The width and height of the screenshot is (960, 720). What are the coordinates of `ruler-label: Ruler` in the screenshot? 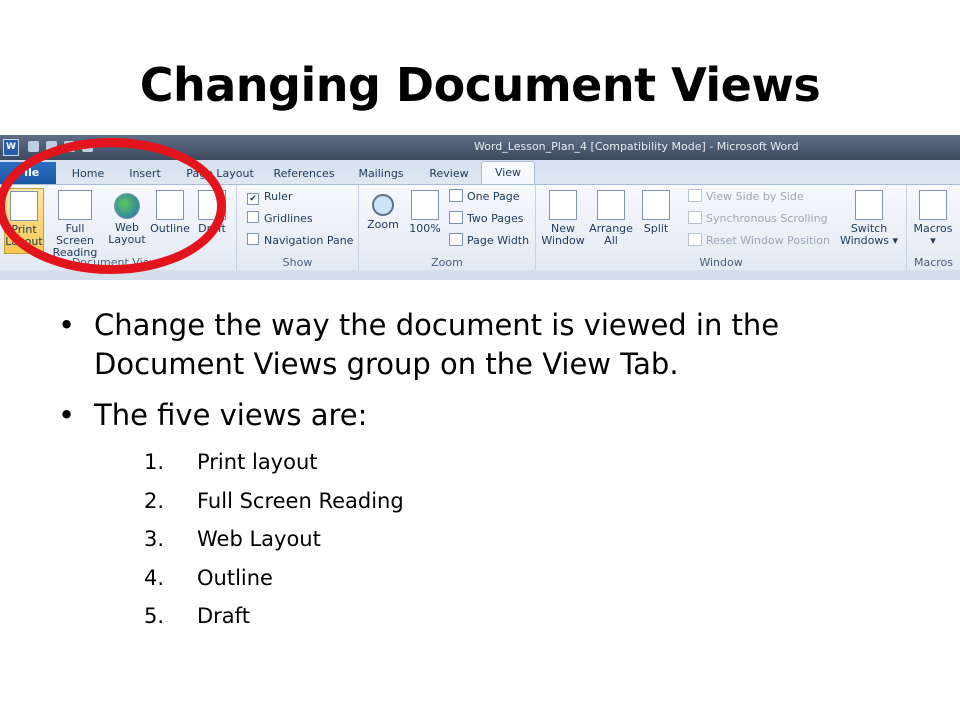 It's located at (278, 196).